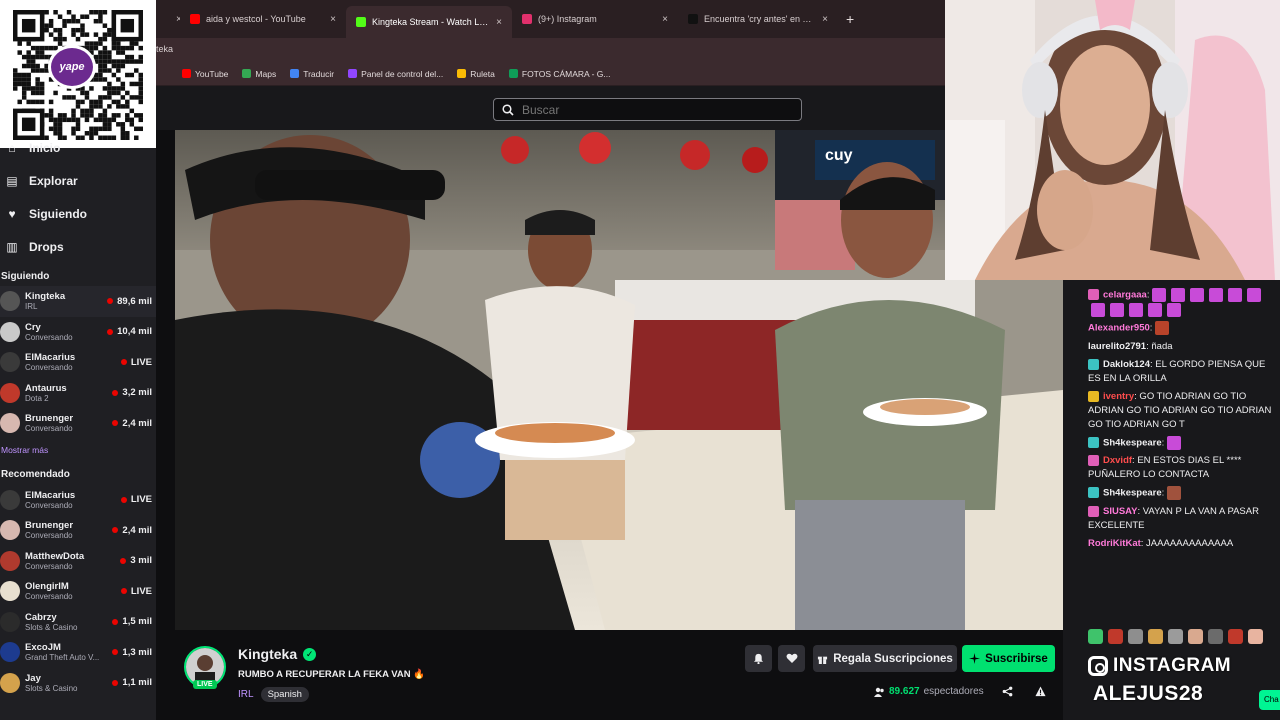 This screenshot has width=1280, height=720. Describe the element at coordinates (72, 67) in the screenshot. I see `yape-logo: yape` at that location.